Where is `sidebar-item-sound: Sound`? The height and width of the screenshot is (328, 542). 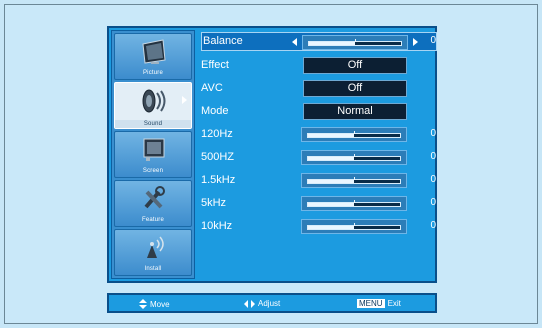
sidebar-item-sound: Sound is located at coordinates (153, 105).